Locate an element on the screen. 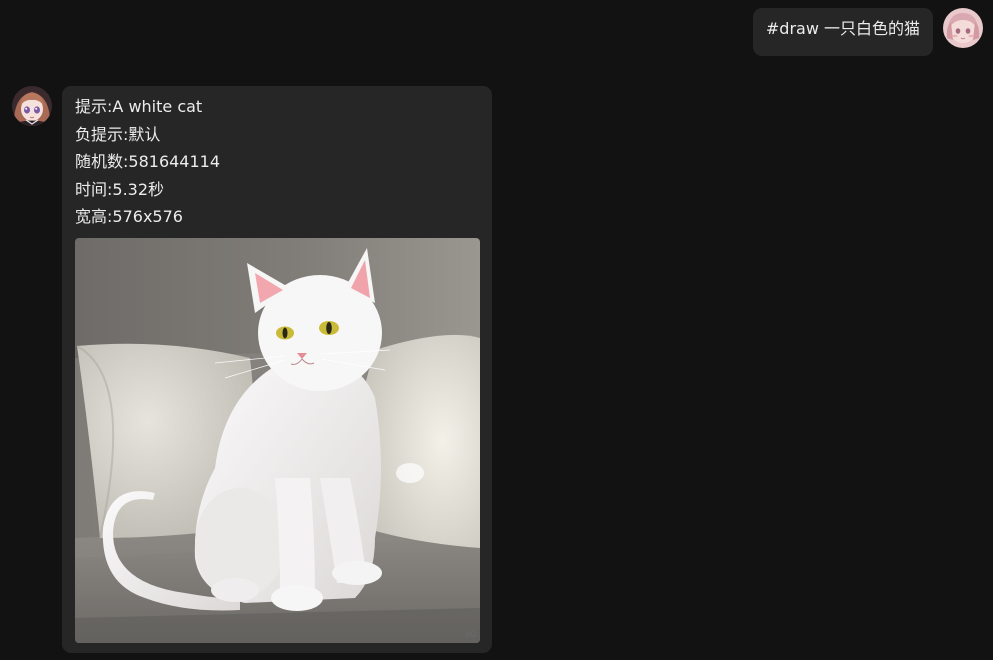 The height and width of the screenshot is (660, 993). image-watermark: oO is located at coordinates (470, 634).